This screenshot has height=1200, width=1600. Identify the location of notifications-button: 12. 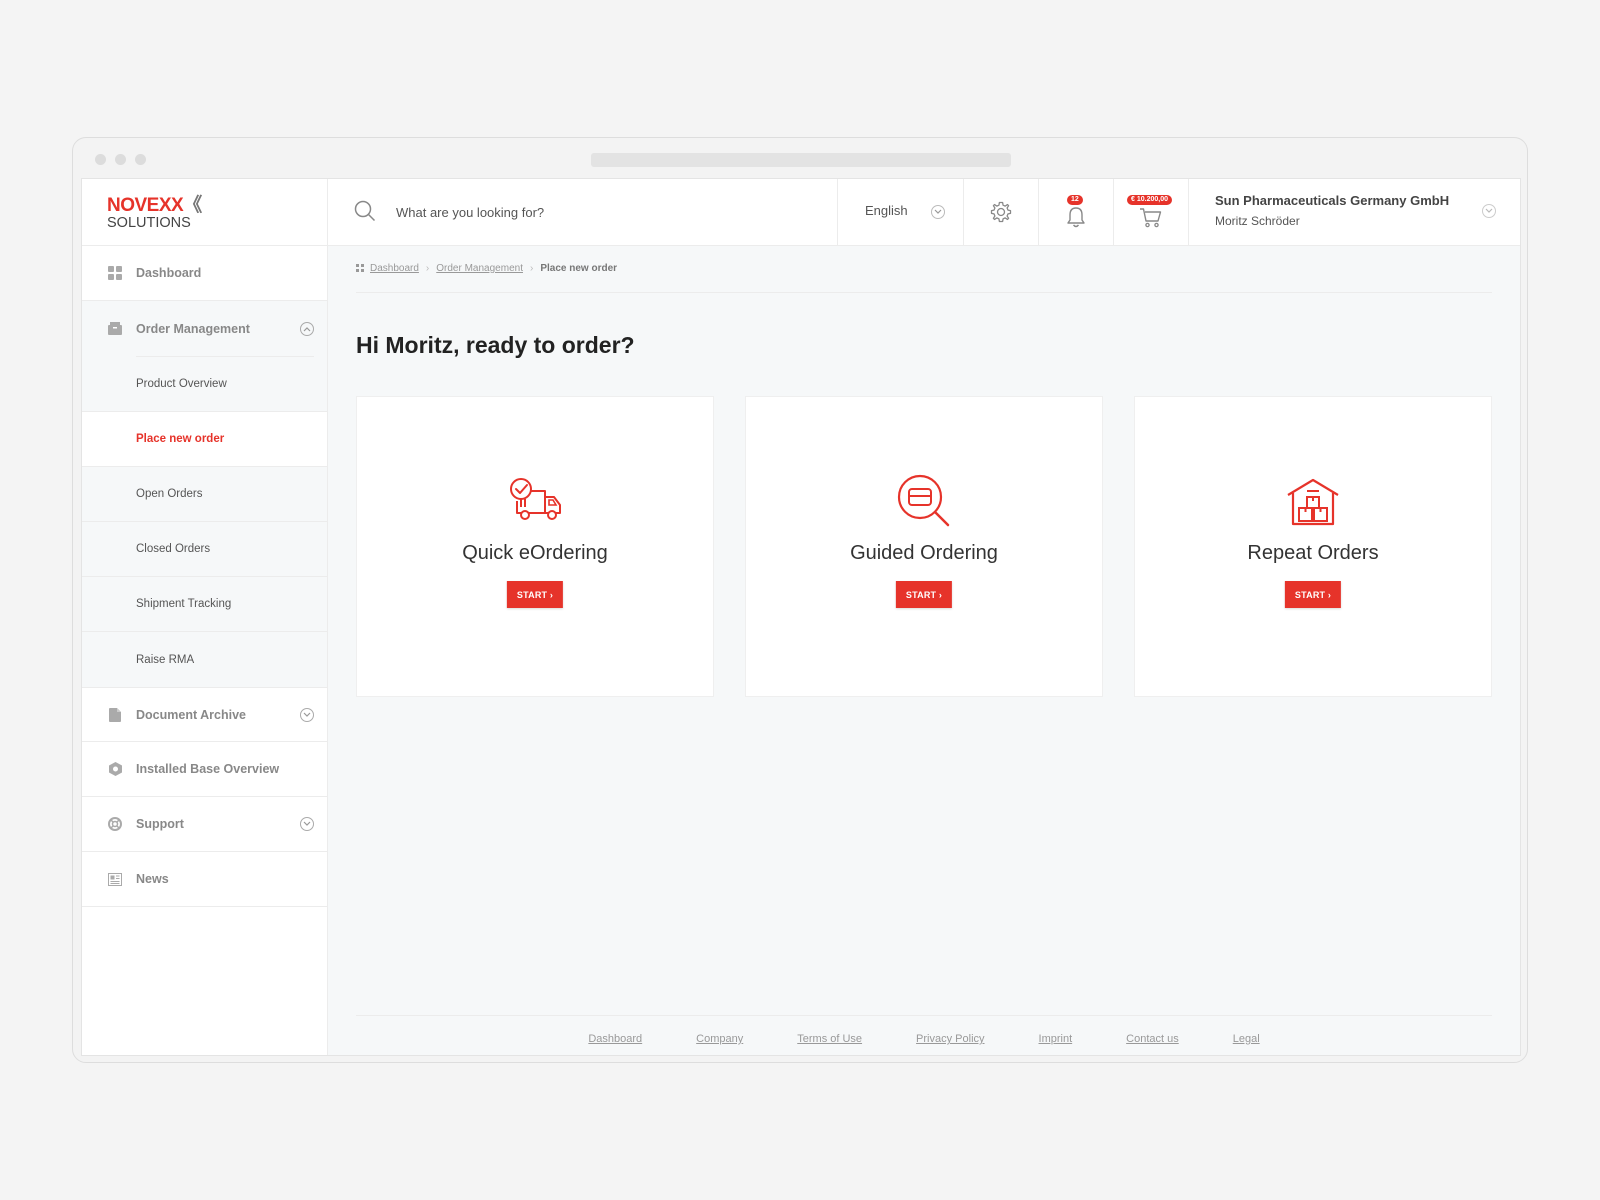
(1076, 212).